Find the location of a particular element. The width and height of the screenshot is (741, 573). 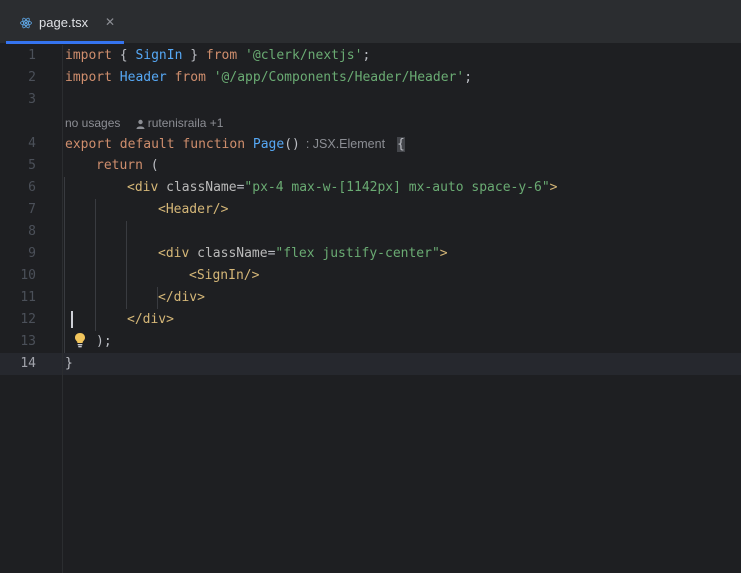

code-line: 5 return ( is located at coordinates (370, 166).